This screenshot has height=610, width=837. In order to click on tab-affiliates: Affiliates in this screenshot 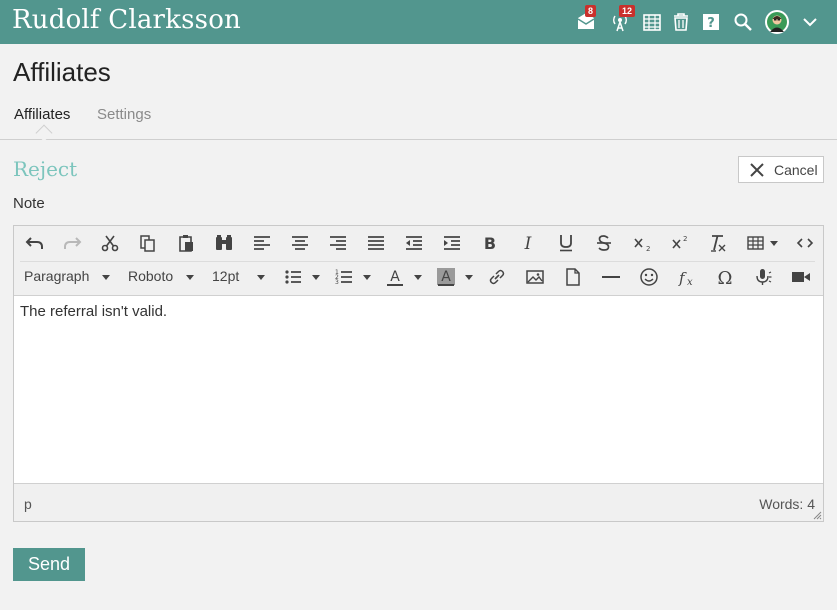, I will do `click(42, 114)`.